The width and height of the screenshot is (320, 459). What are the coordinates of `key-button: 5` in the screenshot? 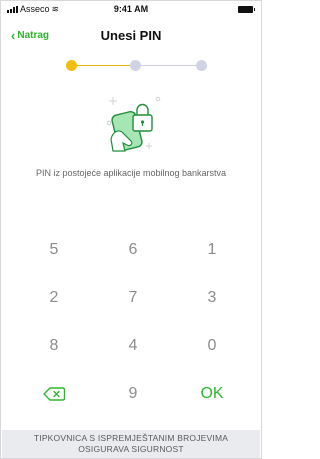 It's located at (54, 250).